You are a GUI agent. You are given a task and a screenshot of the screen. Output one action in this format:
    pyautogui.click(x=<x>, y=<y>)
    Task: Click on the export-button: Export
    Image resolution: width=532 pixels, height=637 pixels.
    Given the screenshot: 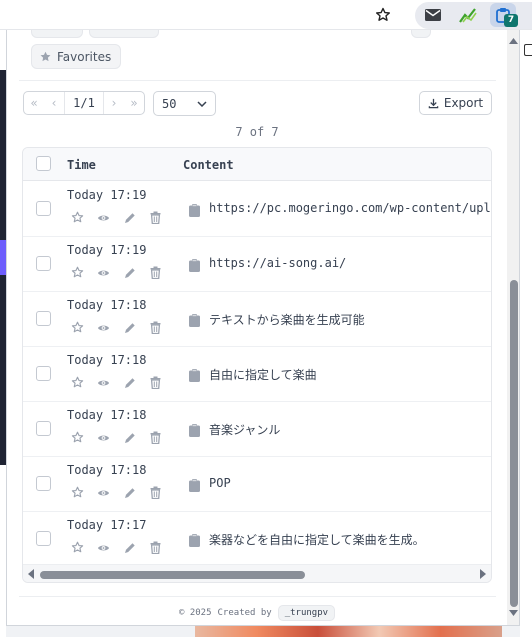 What is the action you would take?
    pyautogui.click(x=455, y=103)
    